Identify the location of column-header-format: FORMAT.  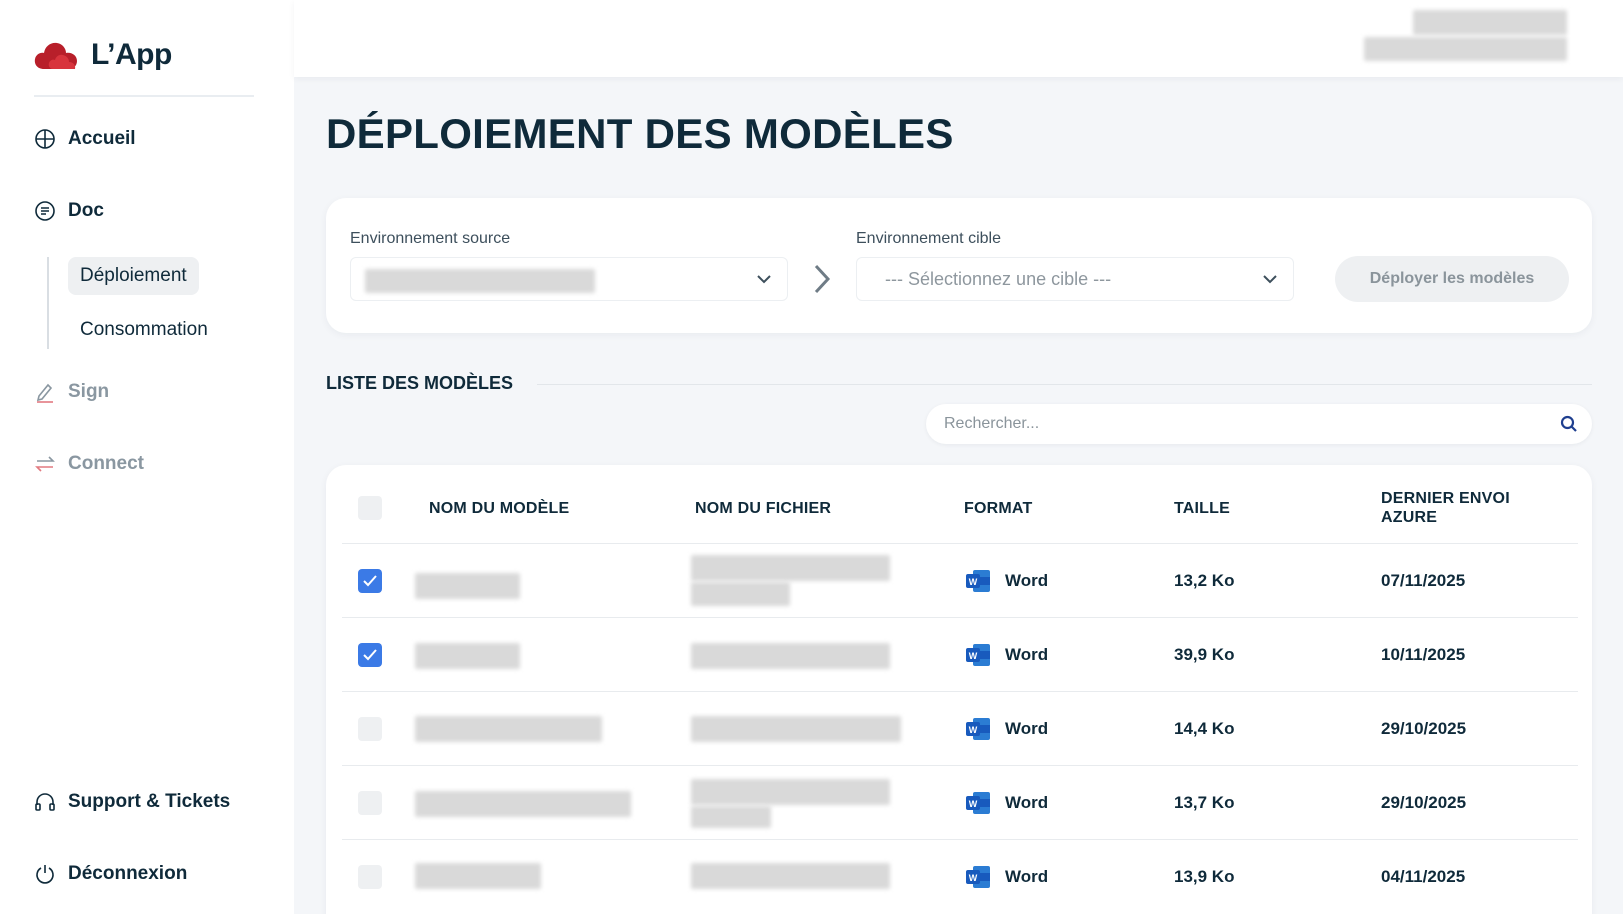
(998, 508).